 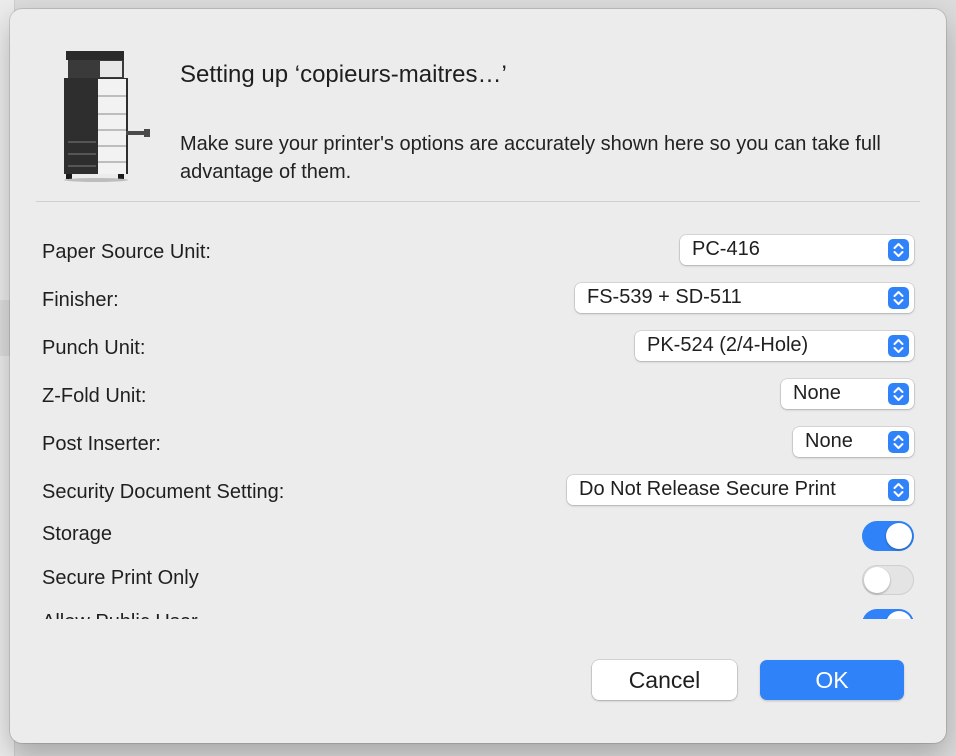 What do you see at coordinates (853, 442) in the screenshot?
I see `post-inserter-popup: None` at bounding box center [853, 442].